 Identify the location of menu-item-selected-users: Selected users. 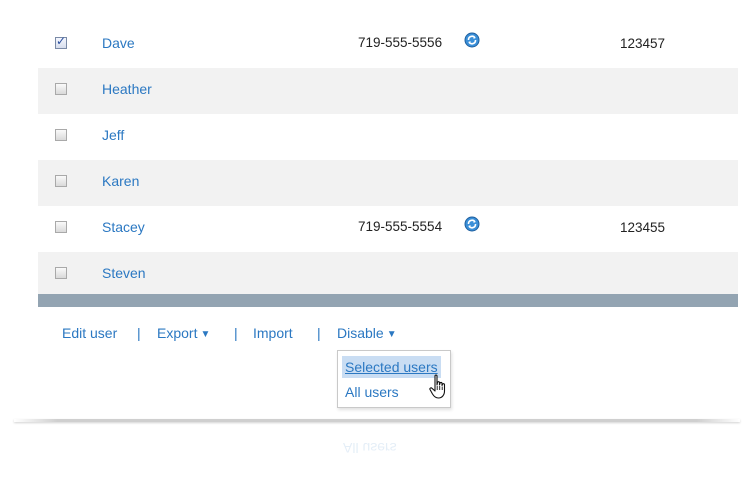
(391, 367).